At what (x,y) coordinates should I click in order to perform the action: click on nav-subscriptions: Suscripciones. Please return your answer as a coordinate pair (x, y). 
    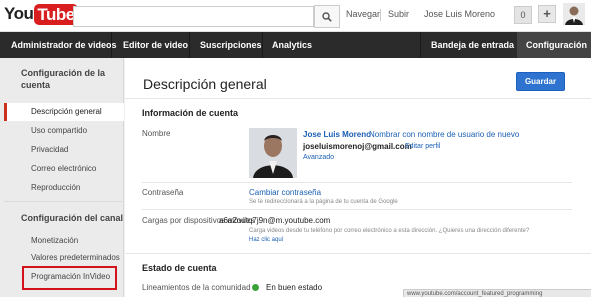
    Looking at the image, I should click on (231, 45).